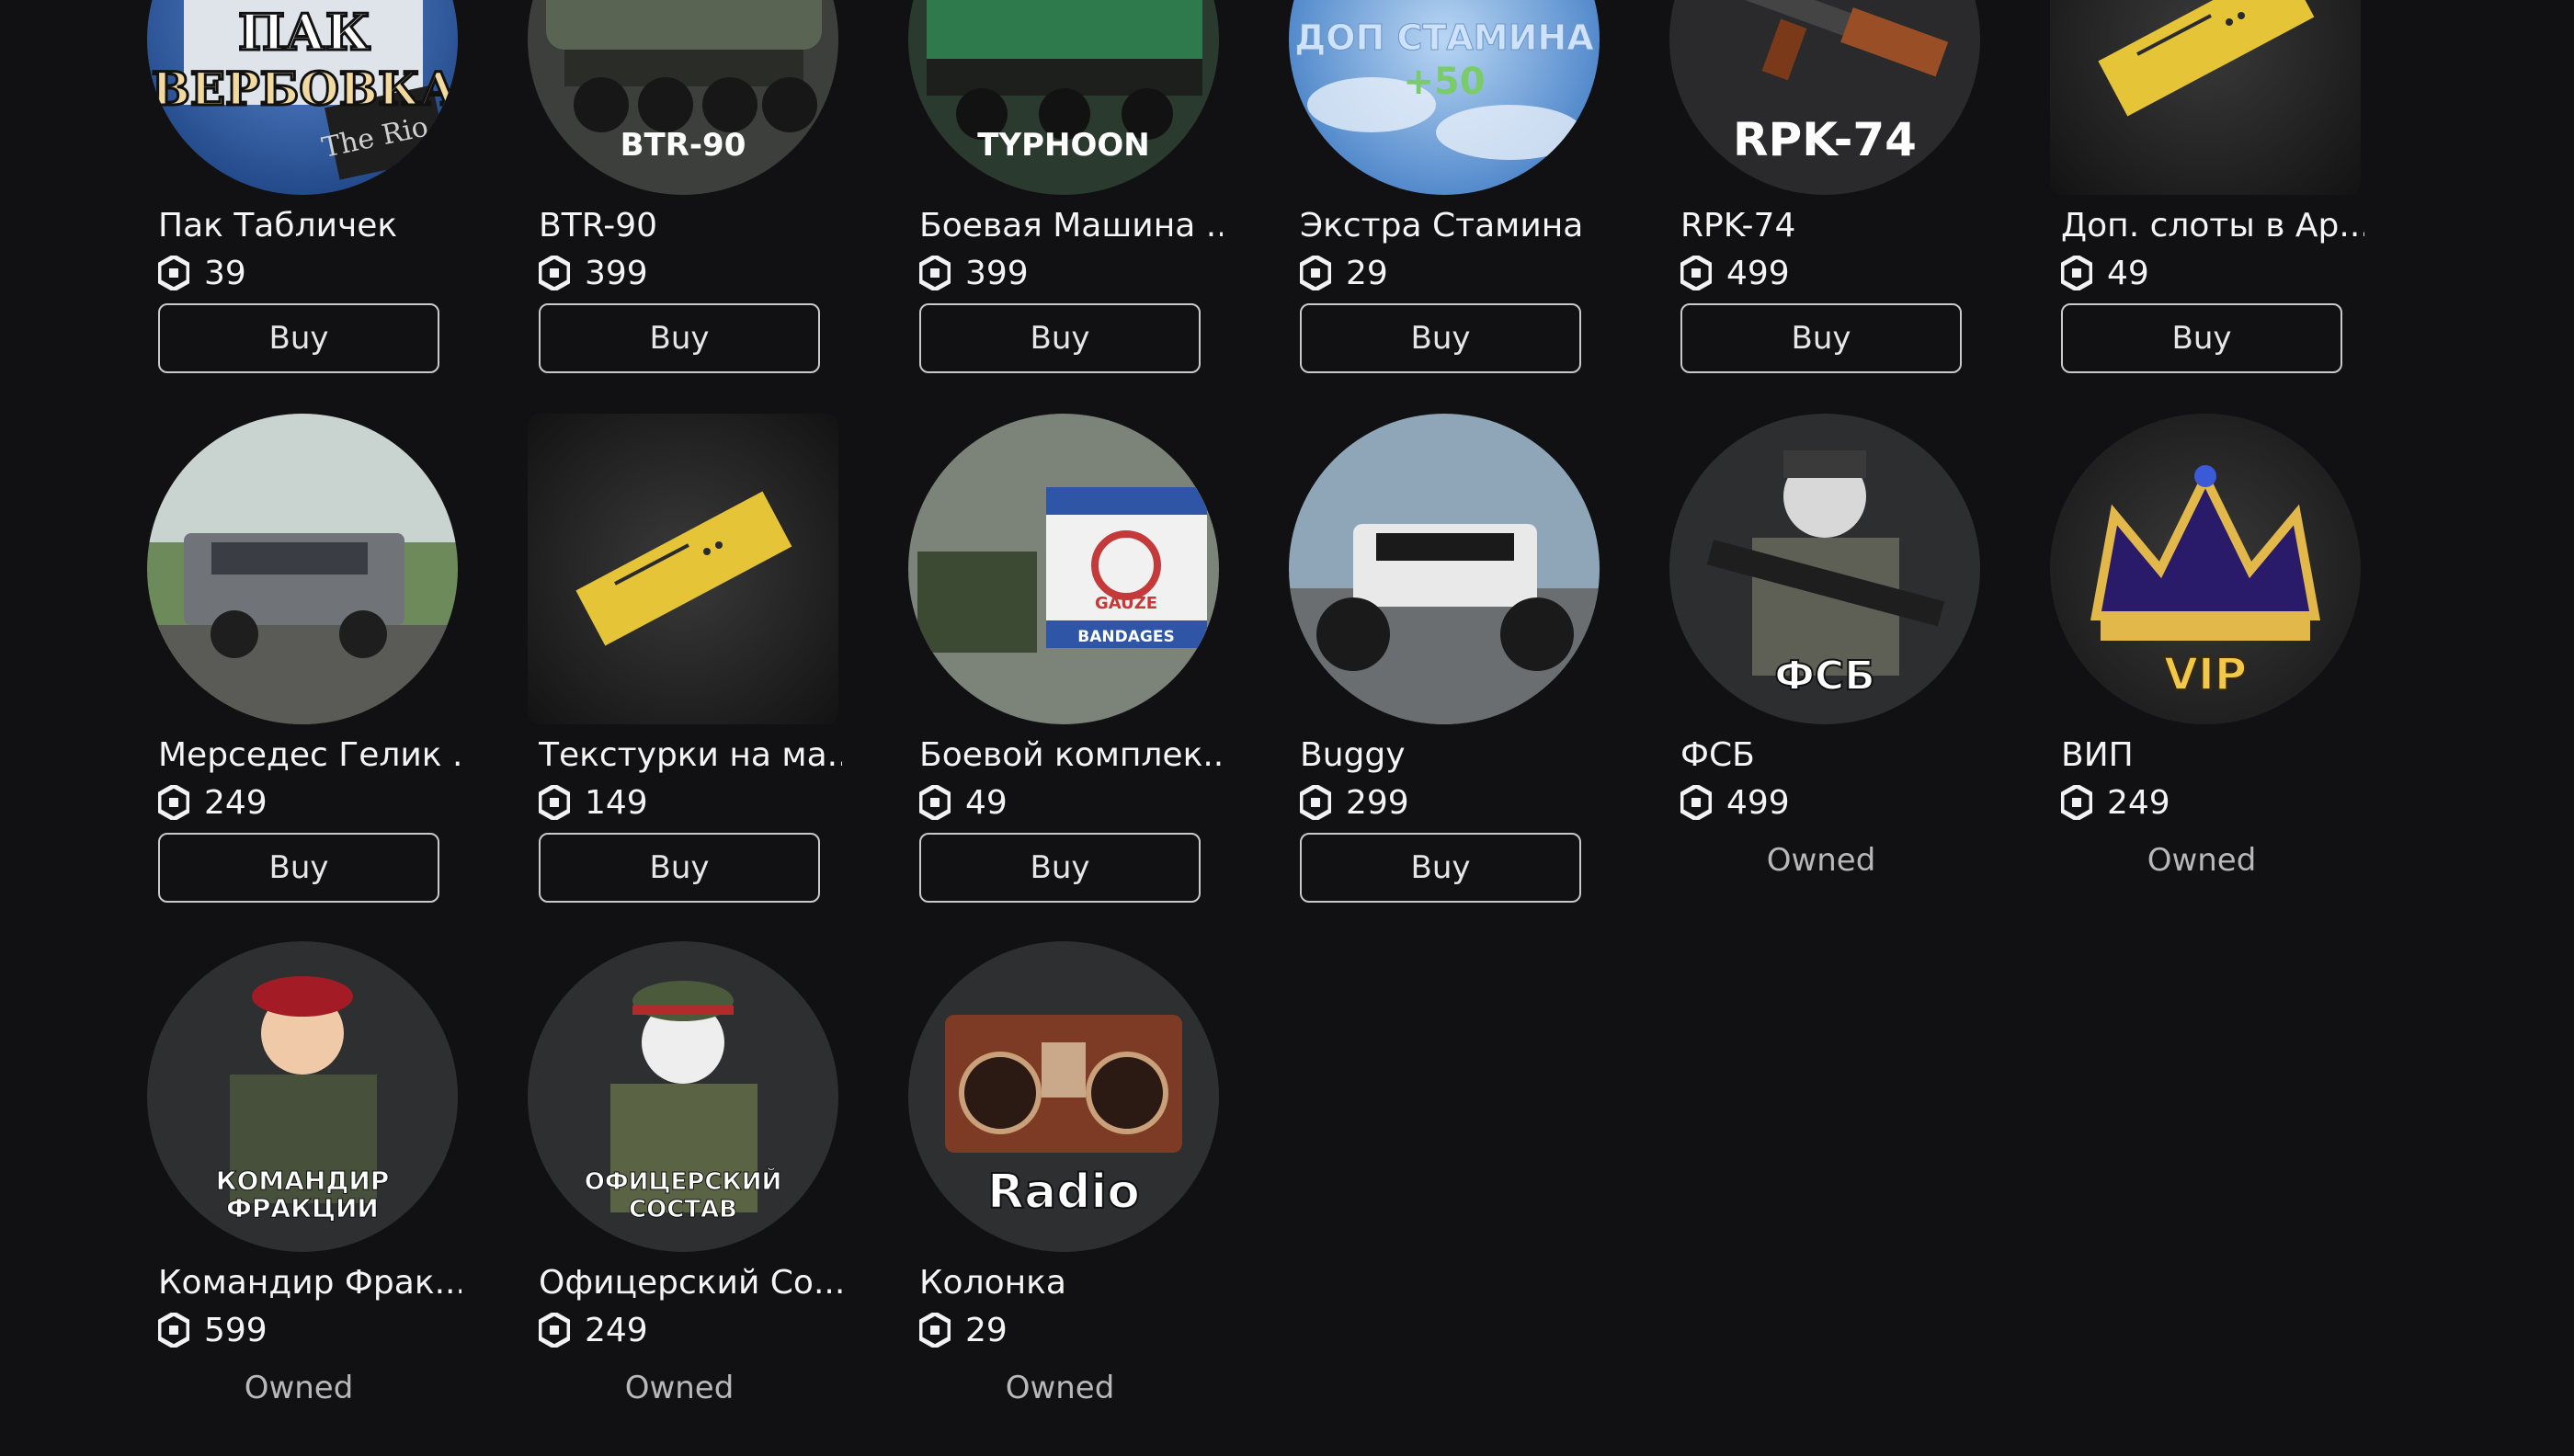 The height and width of the screenshot is (1456, 2574). Describe the element at coordinates (598, 226) in the screenshot. I see `item-name: BTR-90` at that location.